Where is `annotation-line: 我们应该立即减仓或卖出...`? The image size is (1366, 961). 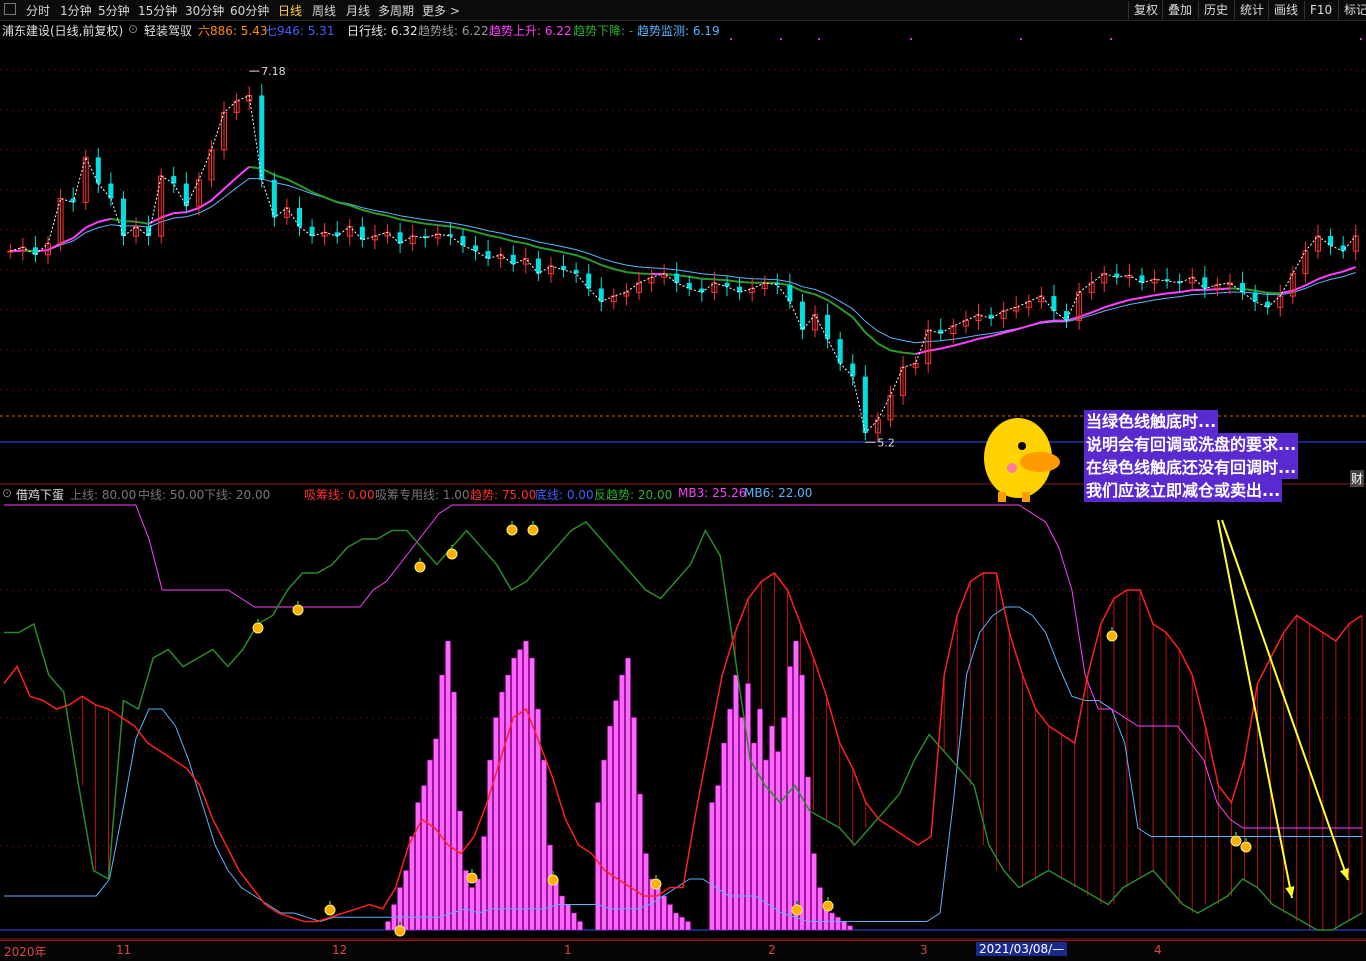
annotation-line: 我们应该立即减仓或卖出... is located at coordinates (1183, 490).